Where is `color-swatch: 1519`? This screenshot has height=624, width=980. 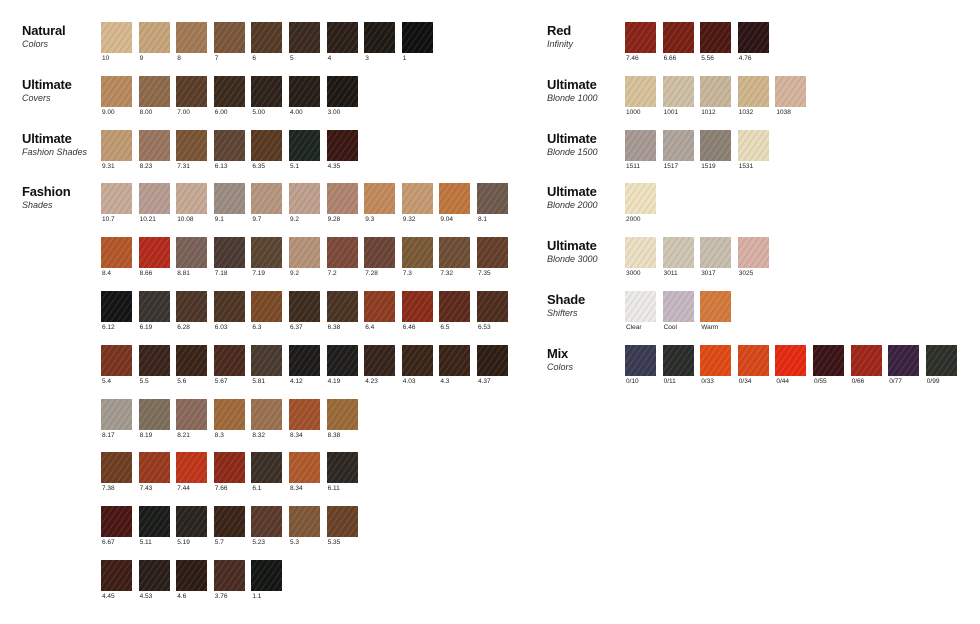 color-swatch: 1519 is located at coordinates (716, 149).